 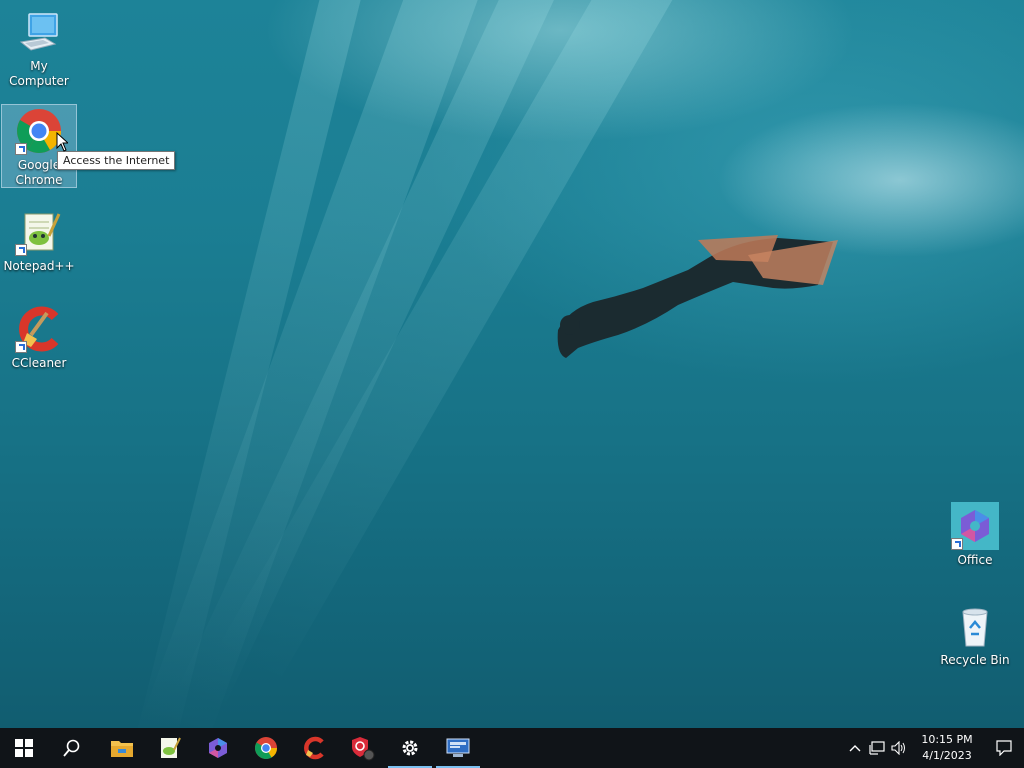 I want to click on system-tray: 10:15 PM 4/1/2023, so click(x=934, y=748).